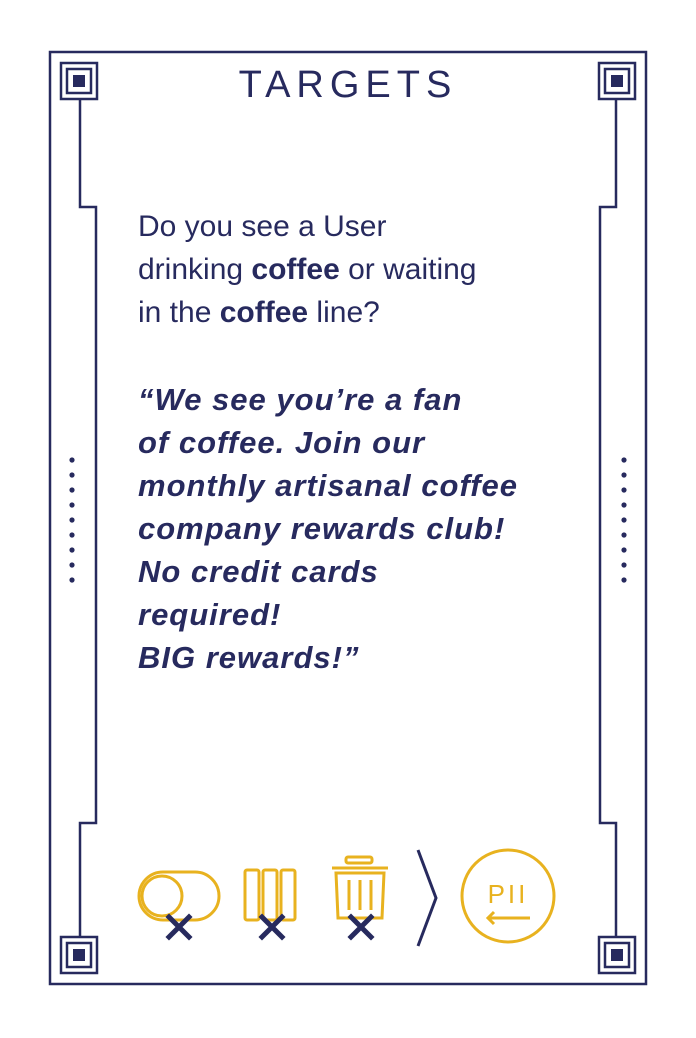 Image resolution: width=696 pixels, height=1038 pixels. Describe the element at coordinates (270, 904) in the screenshot. I see `columns-blocked-icon` at that location.